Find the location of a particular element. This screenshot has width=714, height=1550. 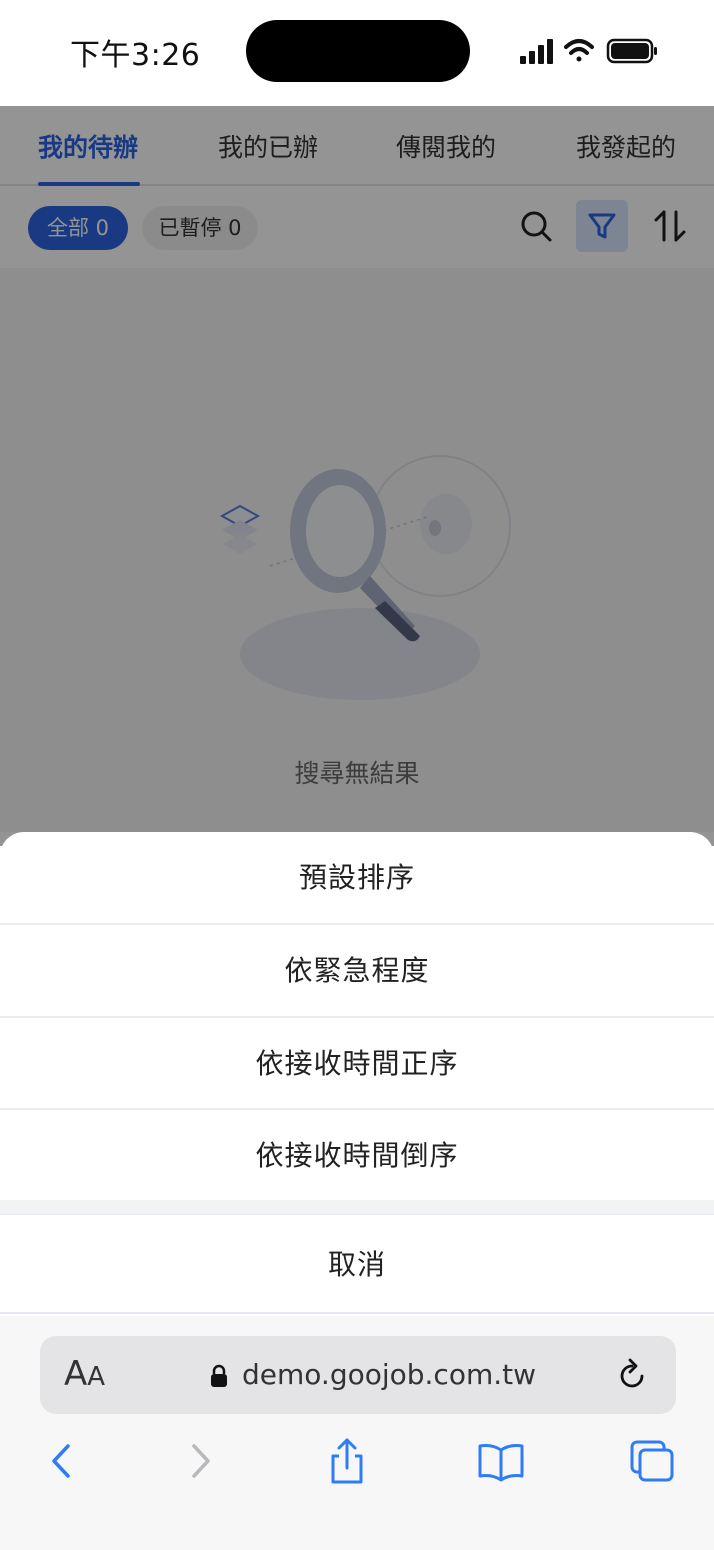

tabs-button is located at coordinates (653, 1461).